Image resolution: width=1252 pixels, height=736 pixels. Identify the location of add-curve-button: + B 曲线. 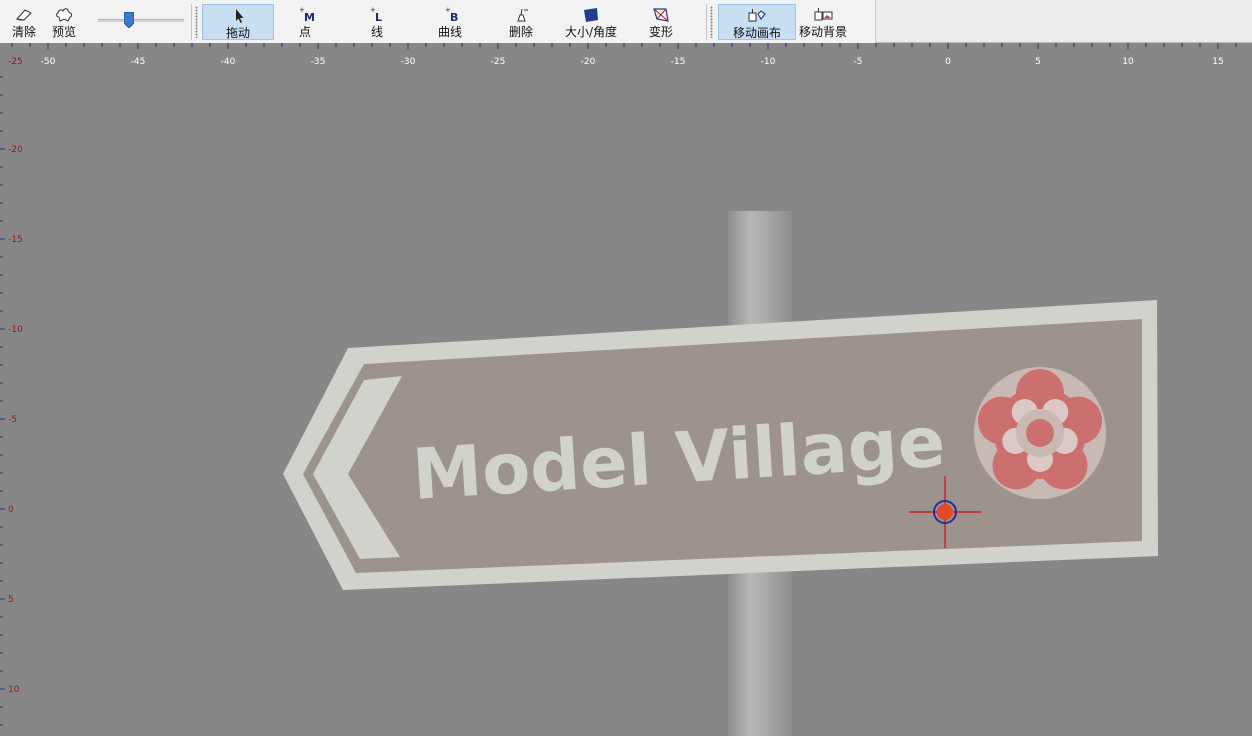
(450, 22).